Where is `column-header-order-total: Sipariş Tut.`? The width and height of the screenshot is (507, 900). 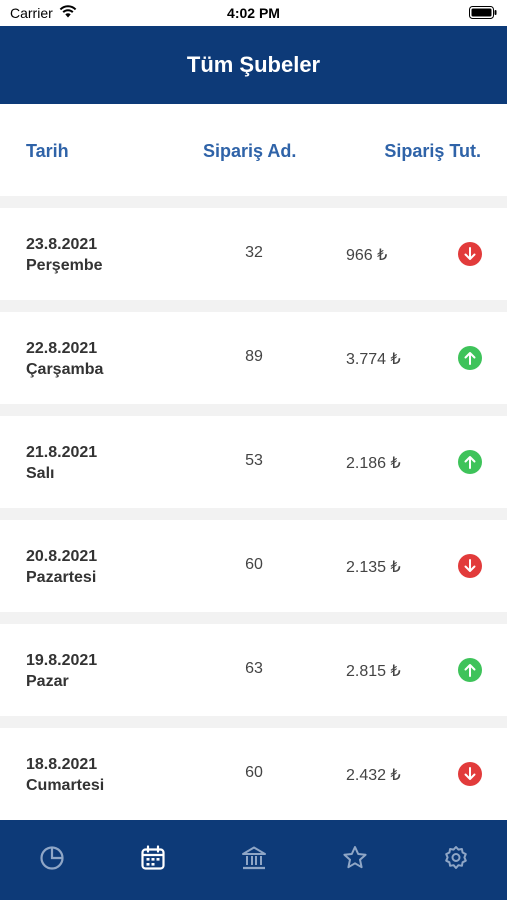
column-header-order-total: Sipariş Tut. is located at coordinates (432, 151).